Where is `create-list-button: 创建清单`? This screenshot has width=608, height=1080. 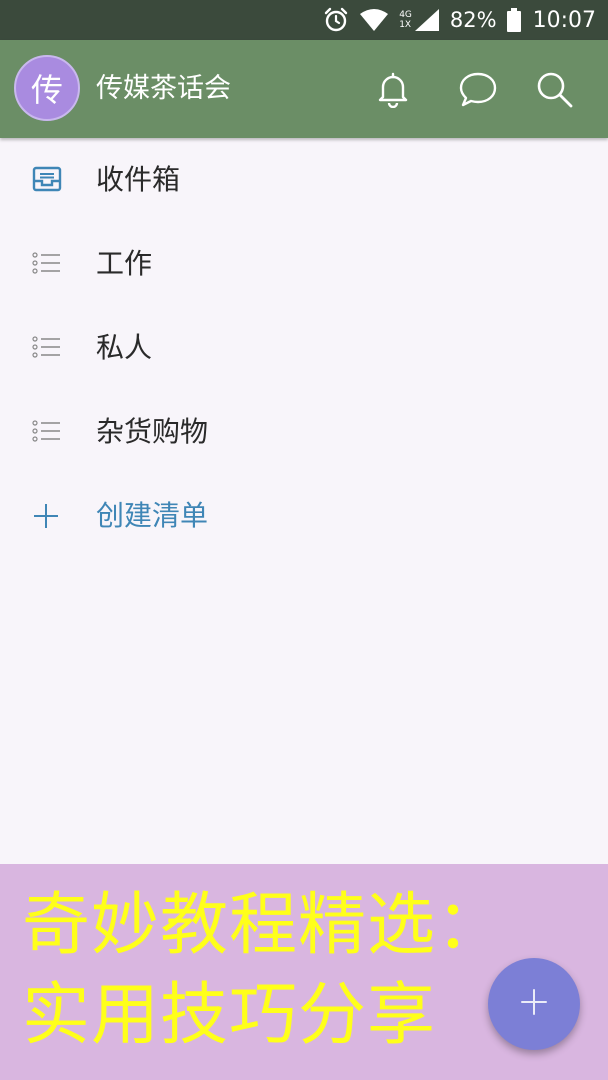 create-list-button: 创建清单 is located at coordinates (304, 516).